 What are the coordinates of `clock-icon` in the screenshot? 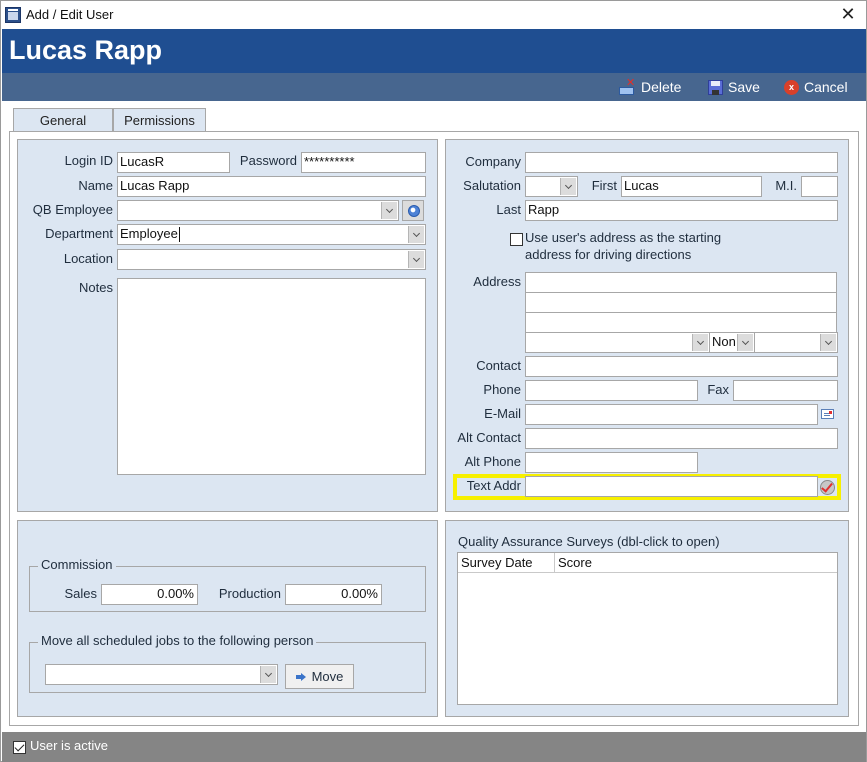 It's located at (413, 210).